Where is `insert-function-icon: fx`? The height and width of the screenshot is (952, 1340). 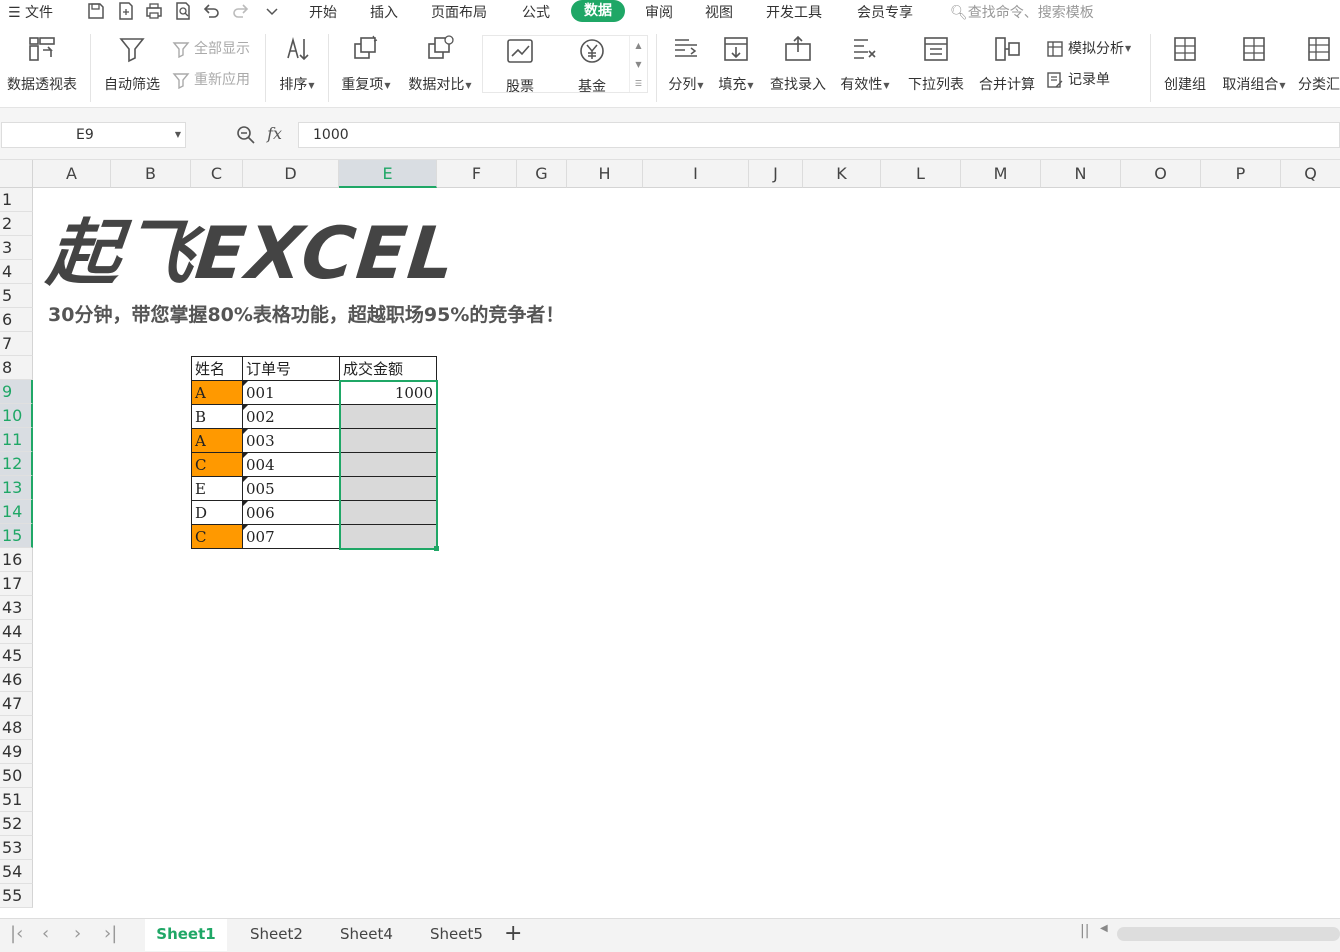
insert-function-icon: fx is located at coordinates (274, 133).